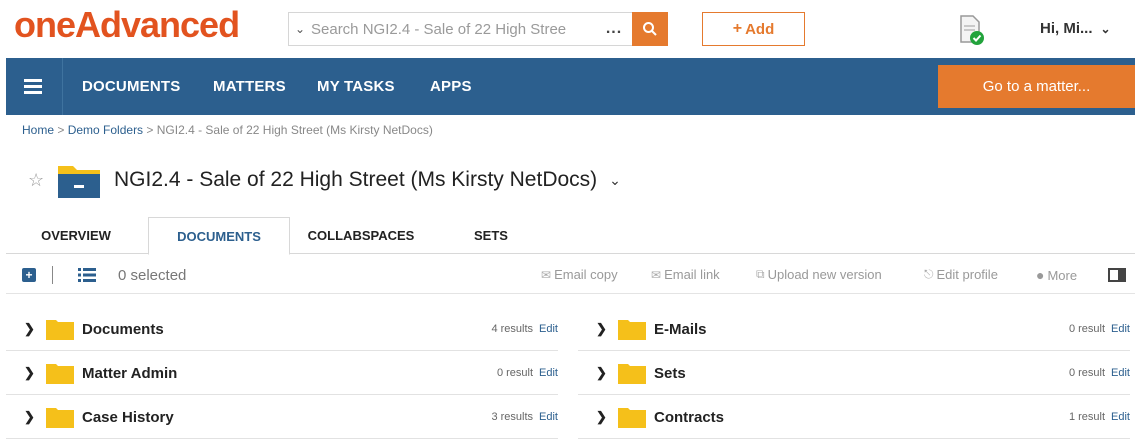 This screenshot has width=1135, height=443. I want to click on search-icon, so click(650, 29).